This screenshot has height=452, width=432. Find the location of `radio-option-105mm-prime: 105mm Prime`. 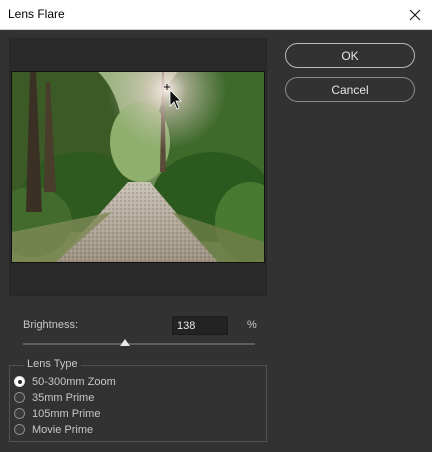

radio-option-105mm-prime: 105mm Prime is located at coordinates (57, 413).